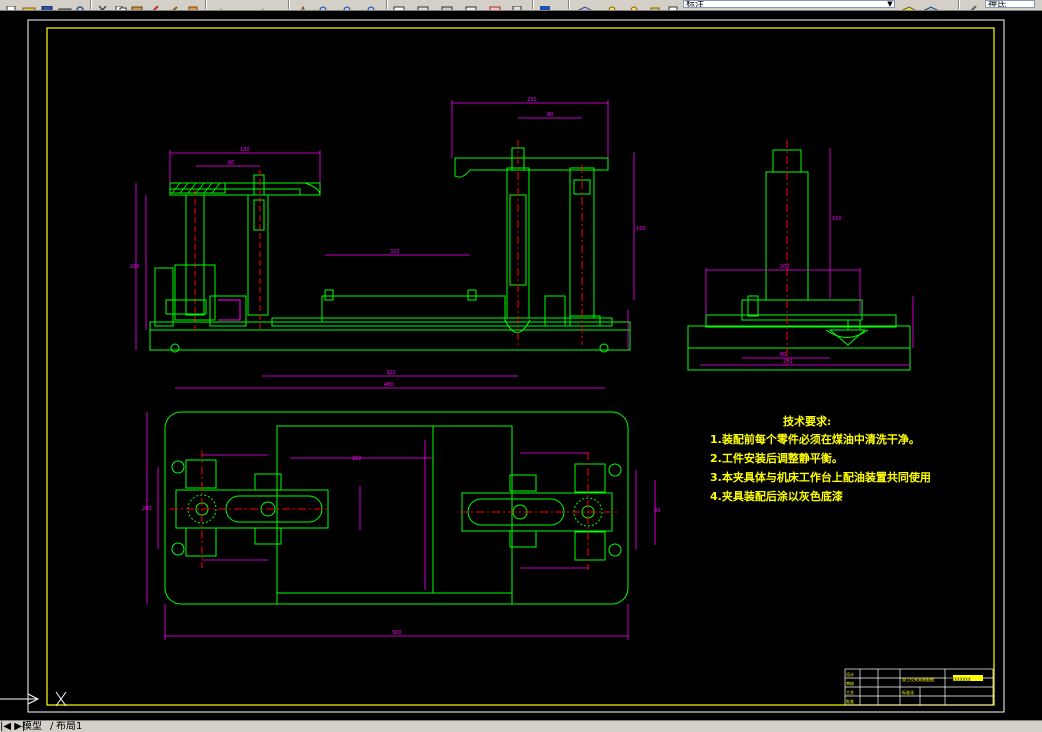 The width and height of the screenshot is (1042, 732). Describe the element at coordinates (919, 687) in the screenshot. I see `title-block` at that location.